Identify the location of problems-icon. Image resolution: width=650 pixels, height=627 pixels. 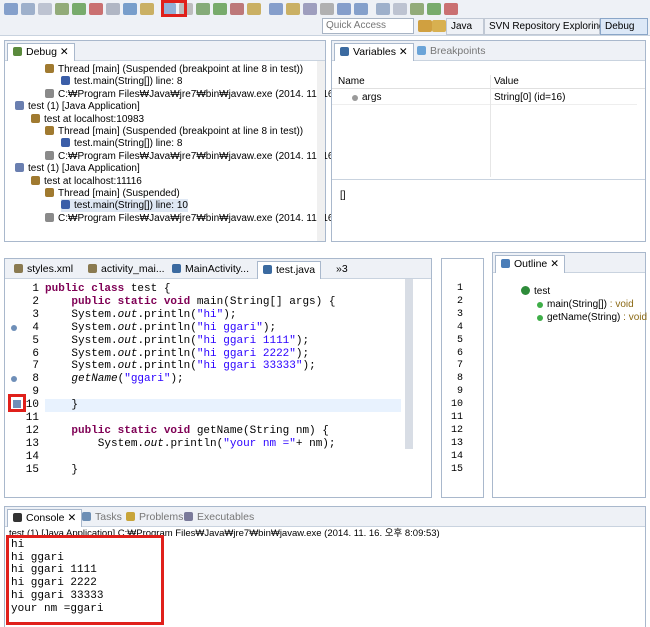
(130, 516).